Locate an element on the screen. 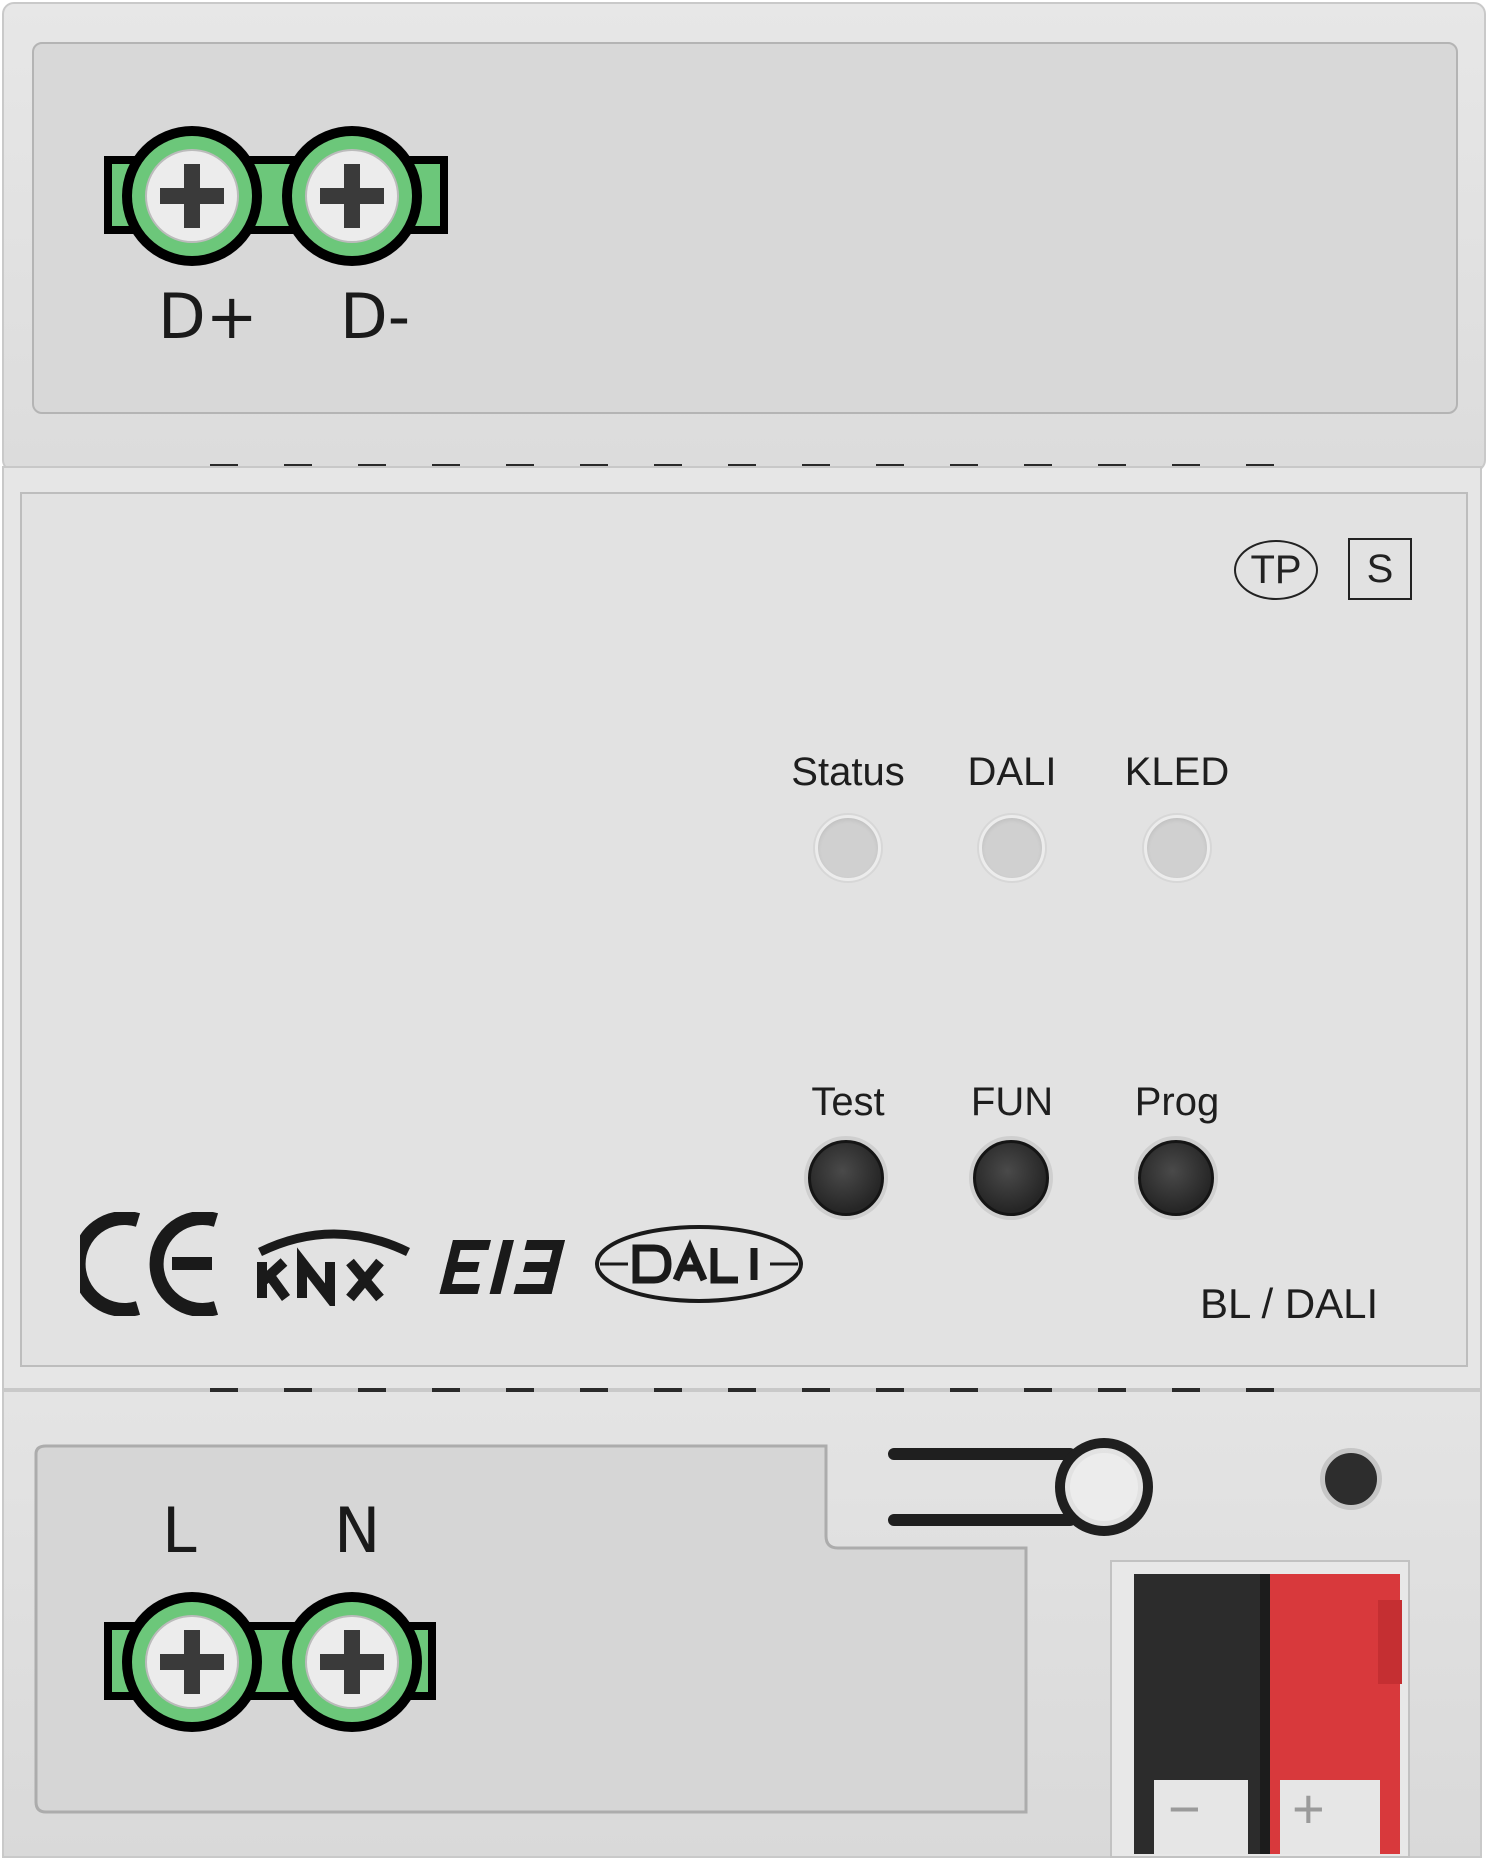  fun-button is located at coordinates (1011, 1178).